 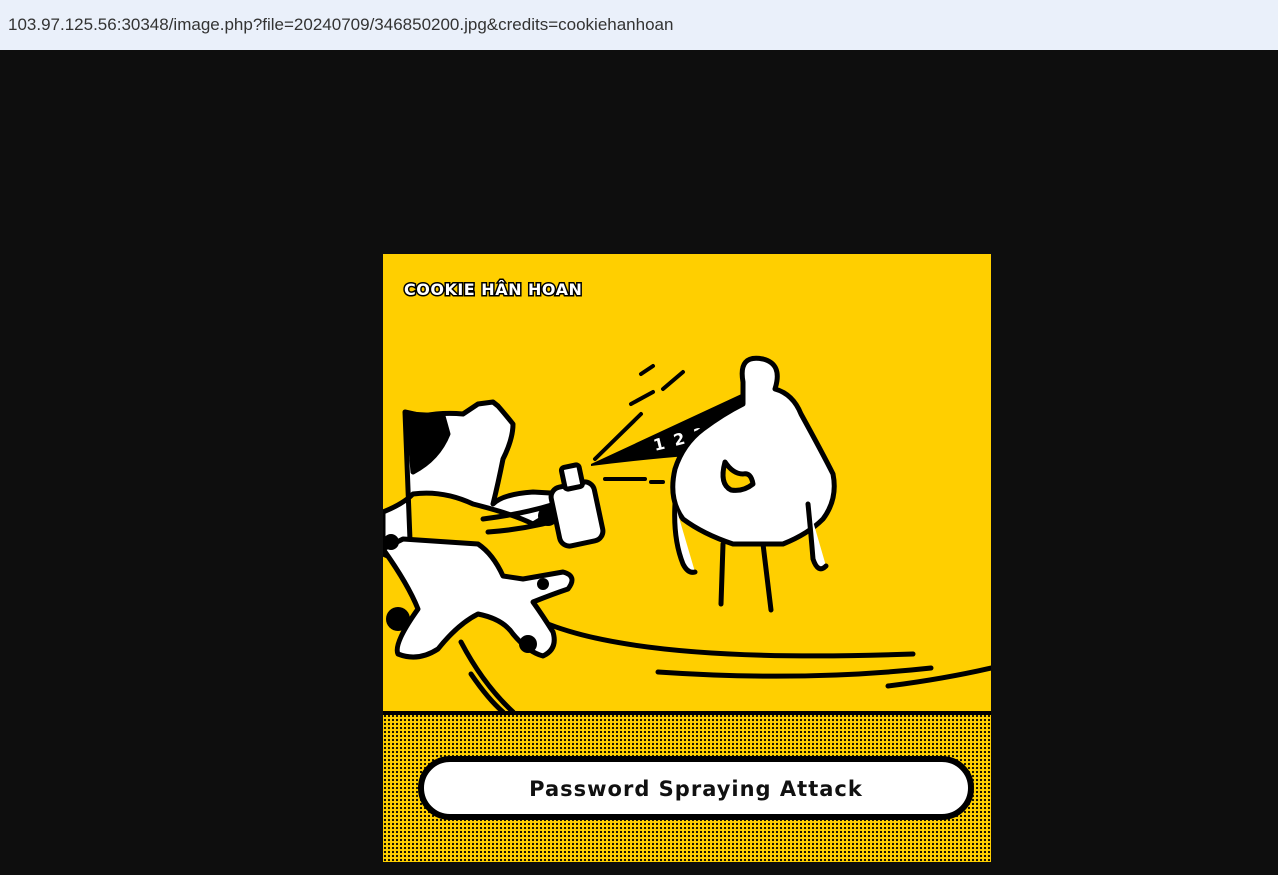 What do you see at coordinates (493, 289) in the screenshot?
I see `brand-text: COOKIE HÂN HOAN` at bounding box center [493, 289].